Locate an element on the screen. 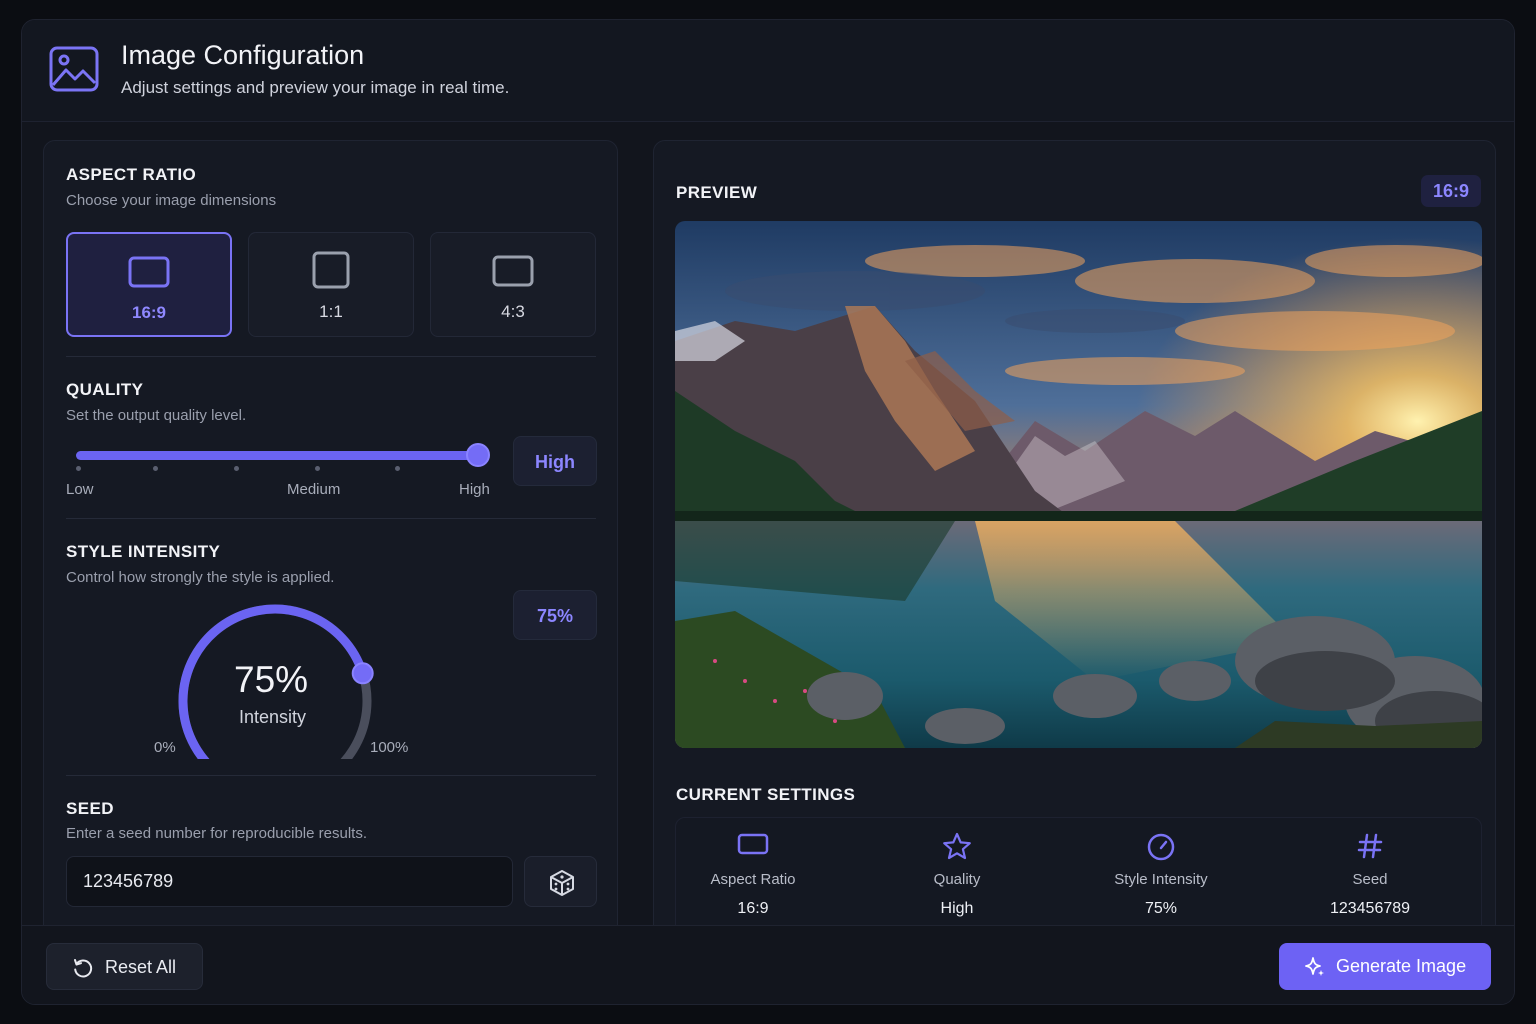 This screenshot has height=1024, width=1536. aspect-ratio-subtitle: Choose your image dimensions is located at coordinates (171, 200).